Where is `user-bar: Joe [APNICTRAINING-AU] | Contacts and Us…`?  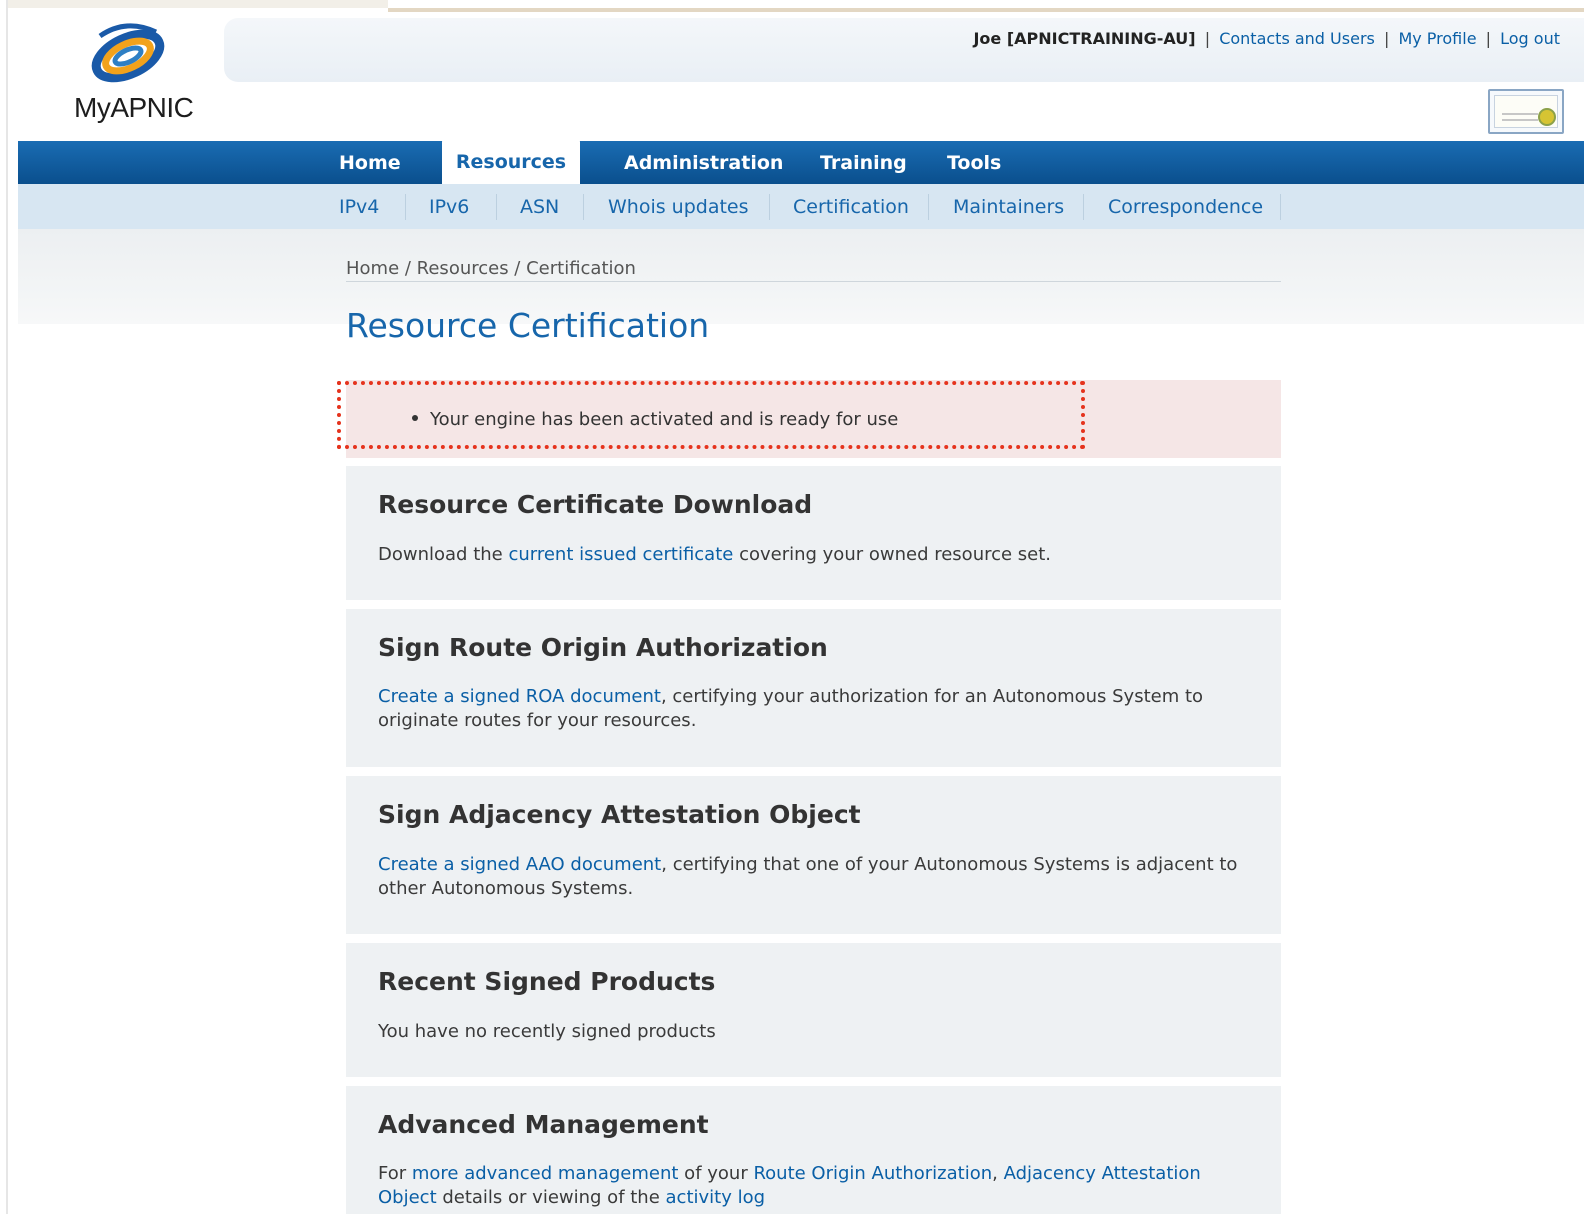
user-bar: Joe [APNICTRAINING-AU] | Contacts and Us… is located at coordinates (1266, 38).